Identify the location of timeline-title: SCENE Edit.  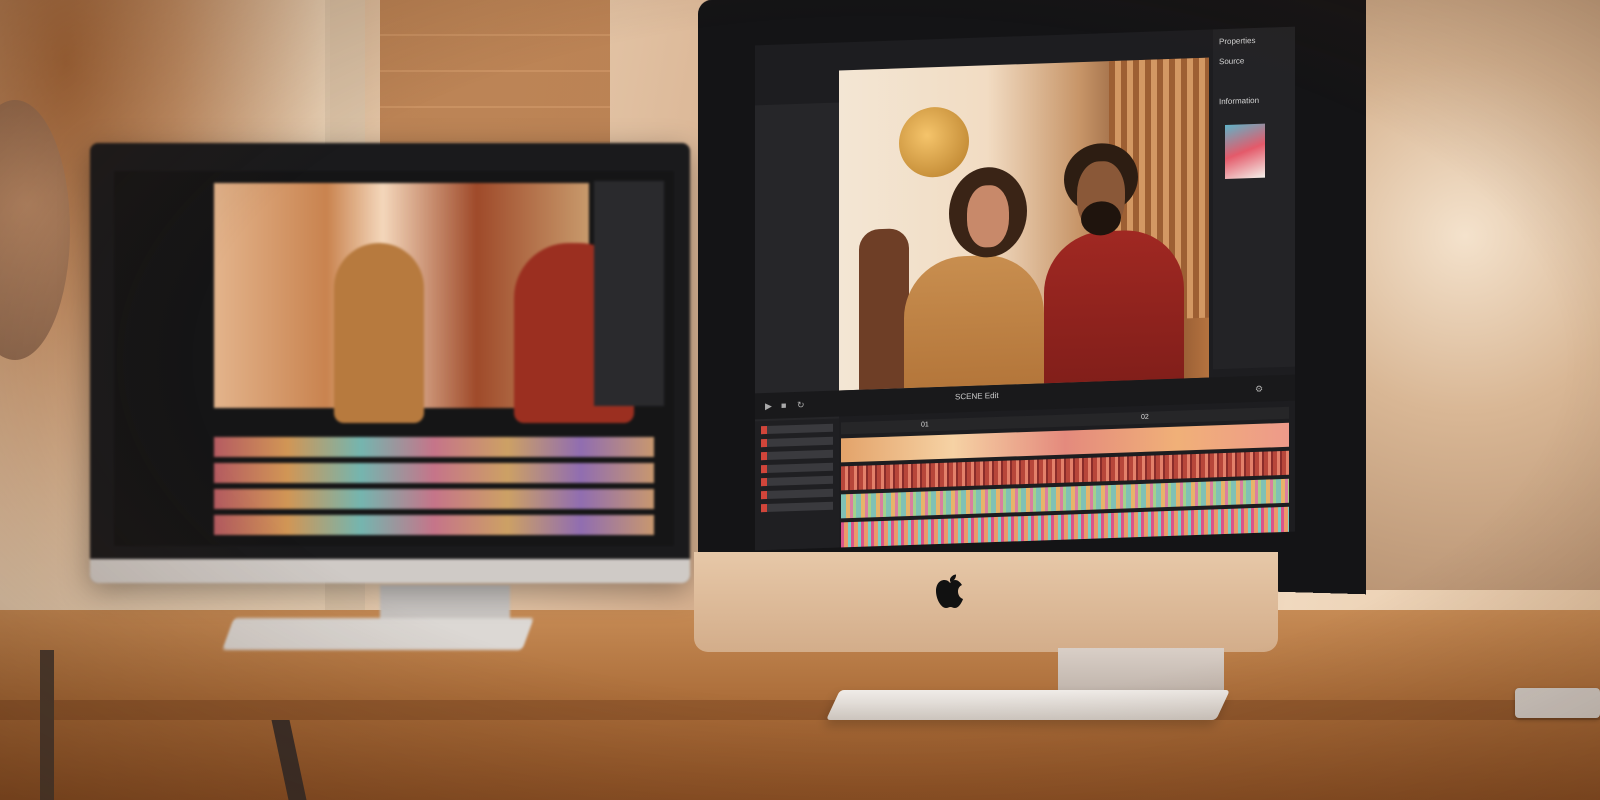
(977, 396).